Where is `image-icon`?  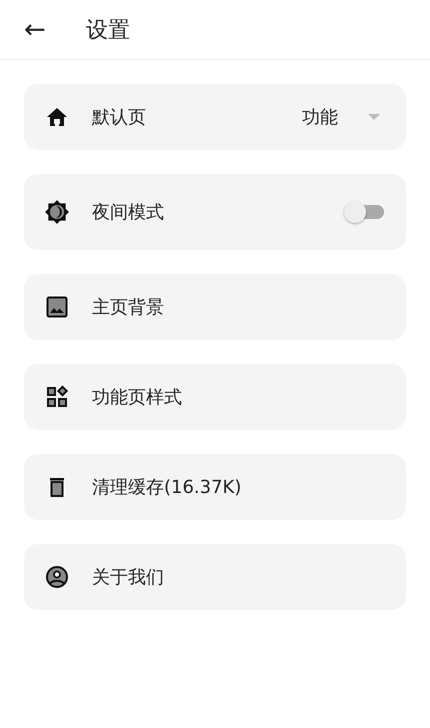
image-icon is located at coordinates (57, 307).